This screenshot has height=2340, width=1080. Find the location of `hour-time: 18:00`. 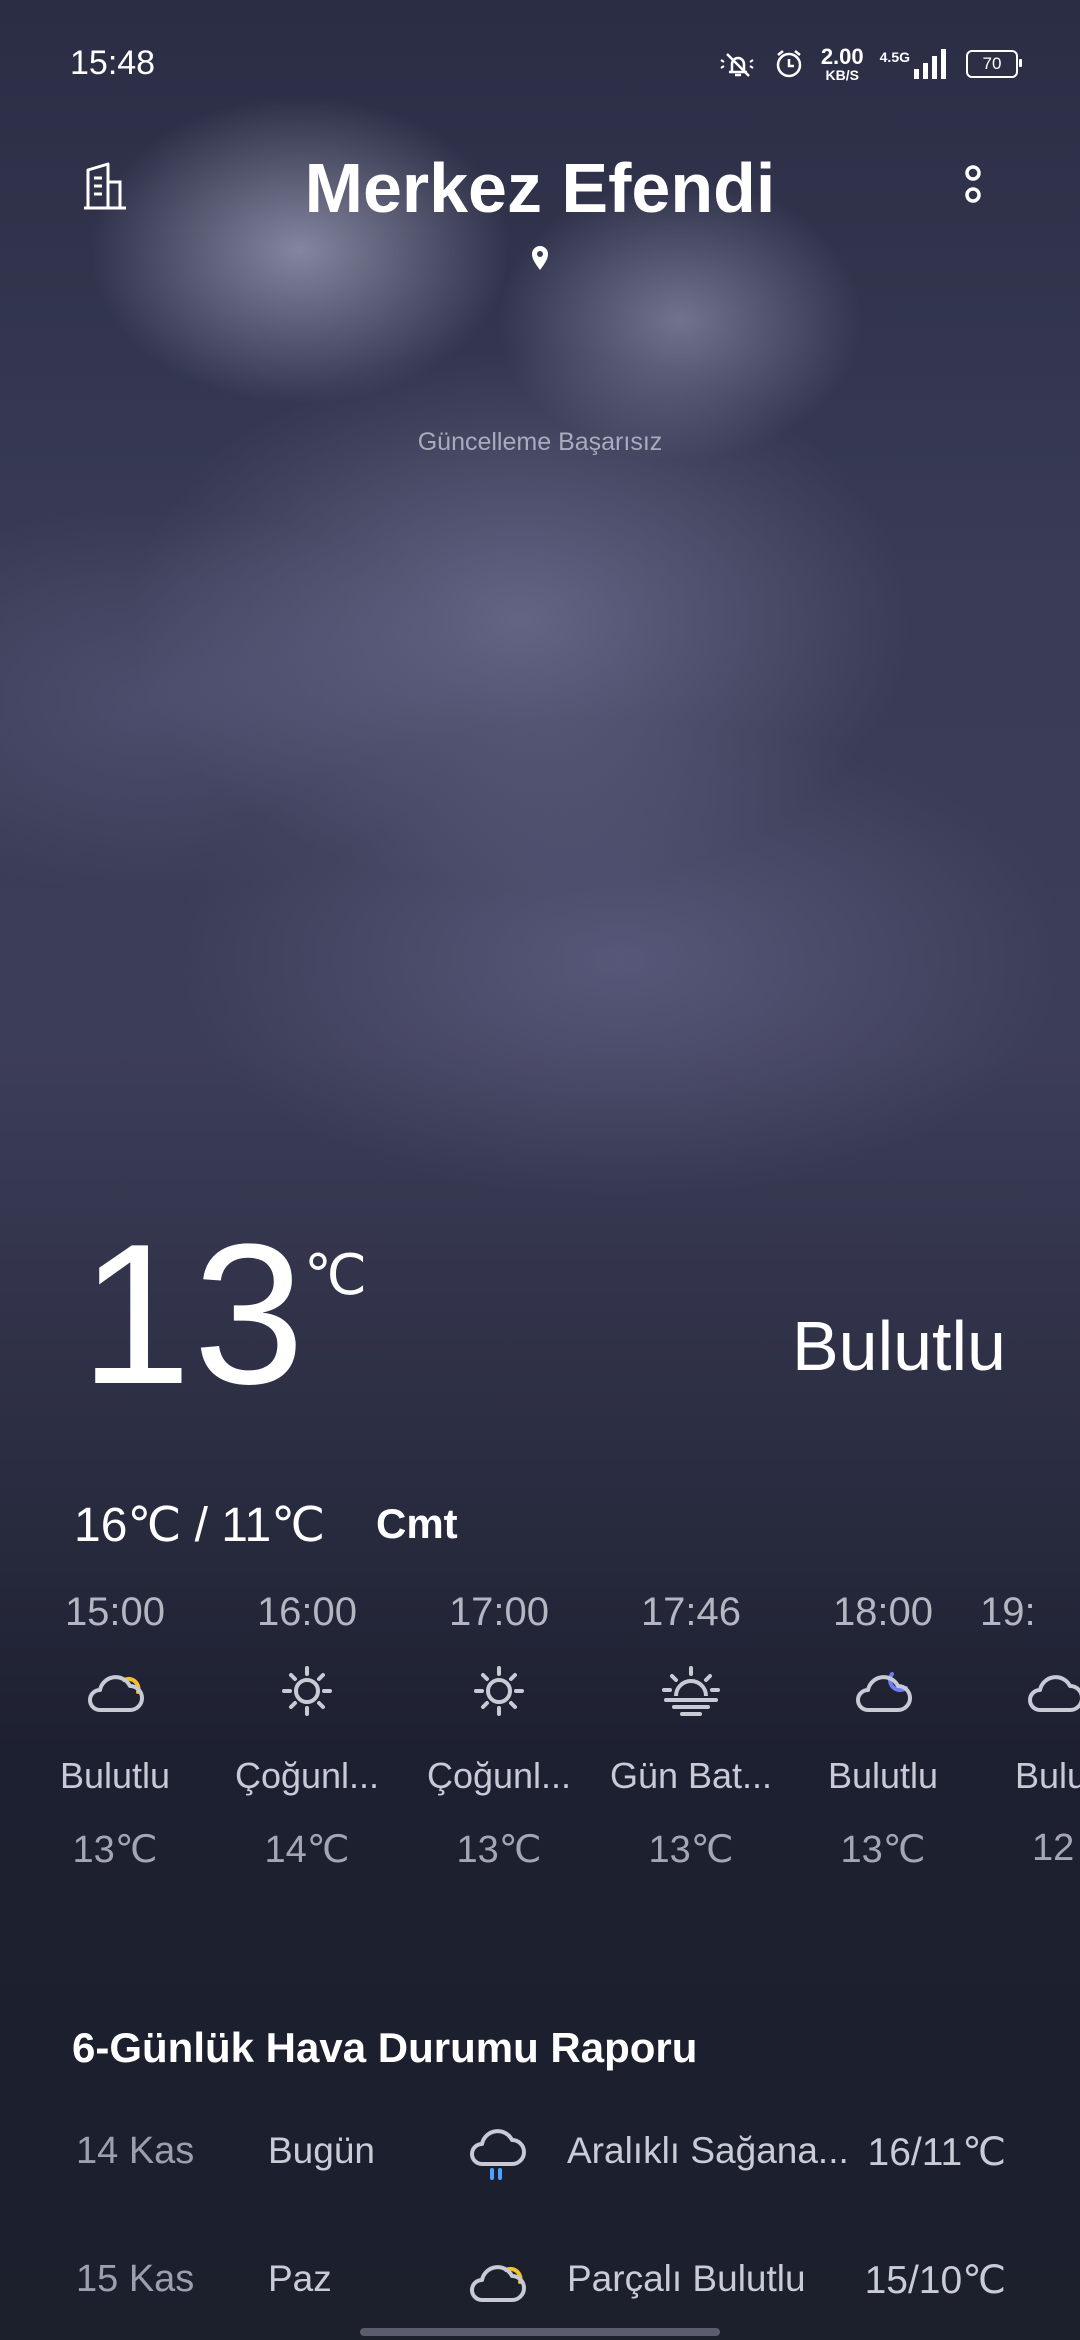

hour-time: 18:00 is located at coordinates (883, 1612).